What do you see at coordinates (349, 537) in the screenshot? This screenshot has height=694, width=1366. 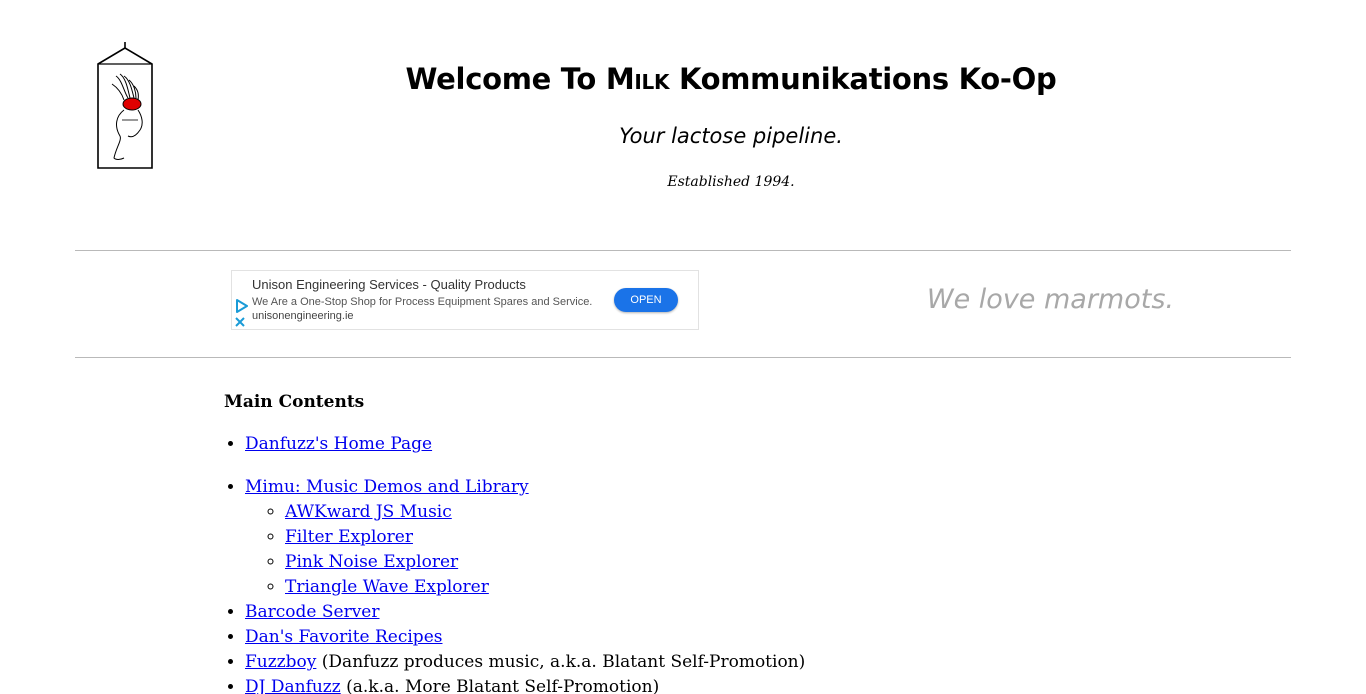 I see `link-filter-explorer: Filter Explorer` at bounding box center [349, 537].